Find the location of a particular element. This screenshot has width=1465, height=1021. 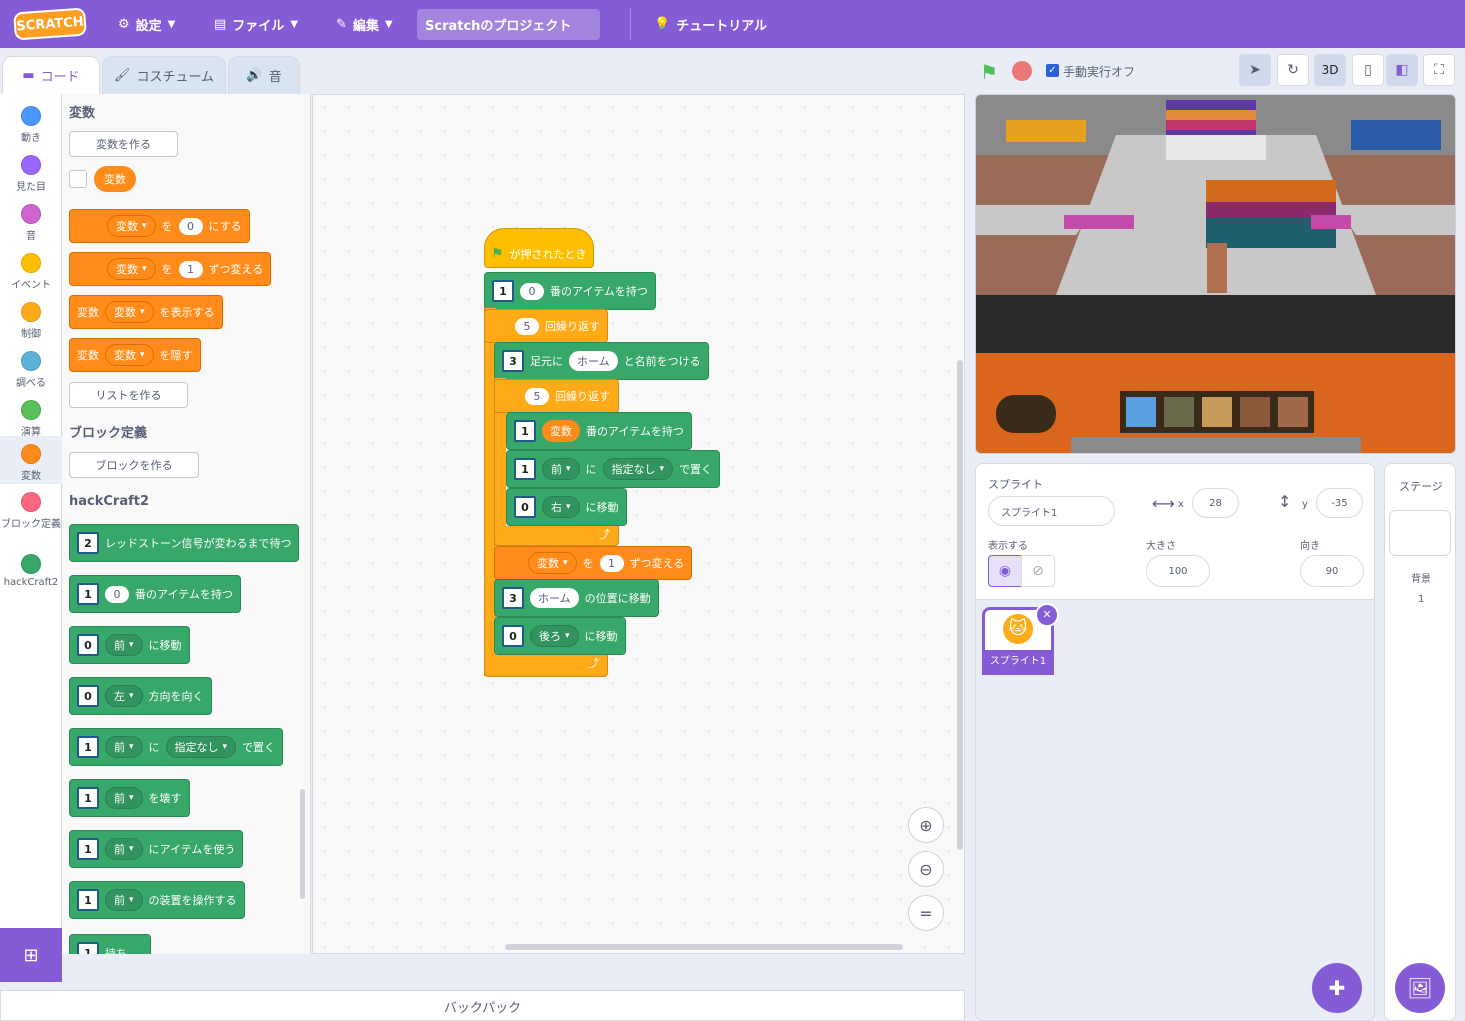

workspace-scrollbar-v is located at coordinates (960, 605).